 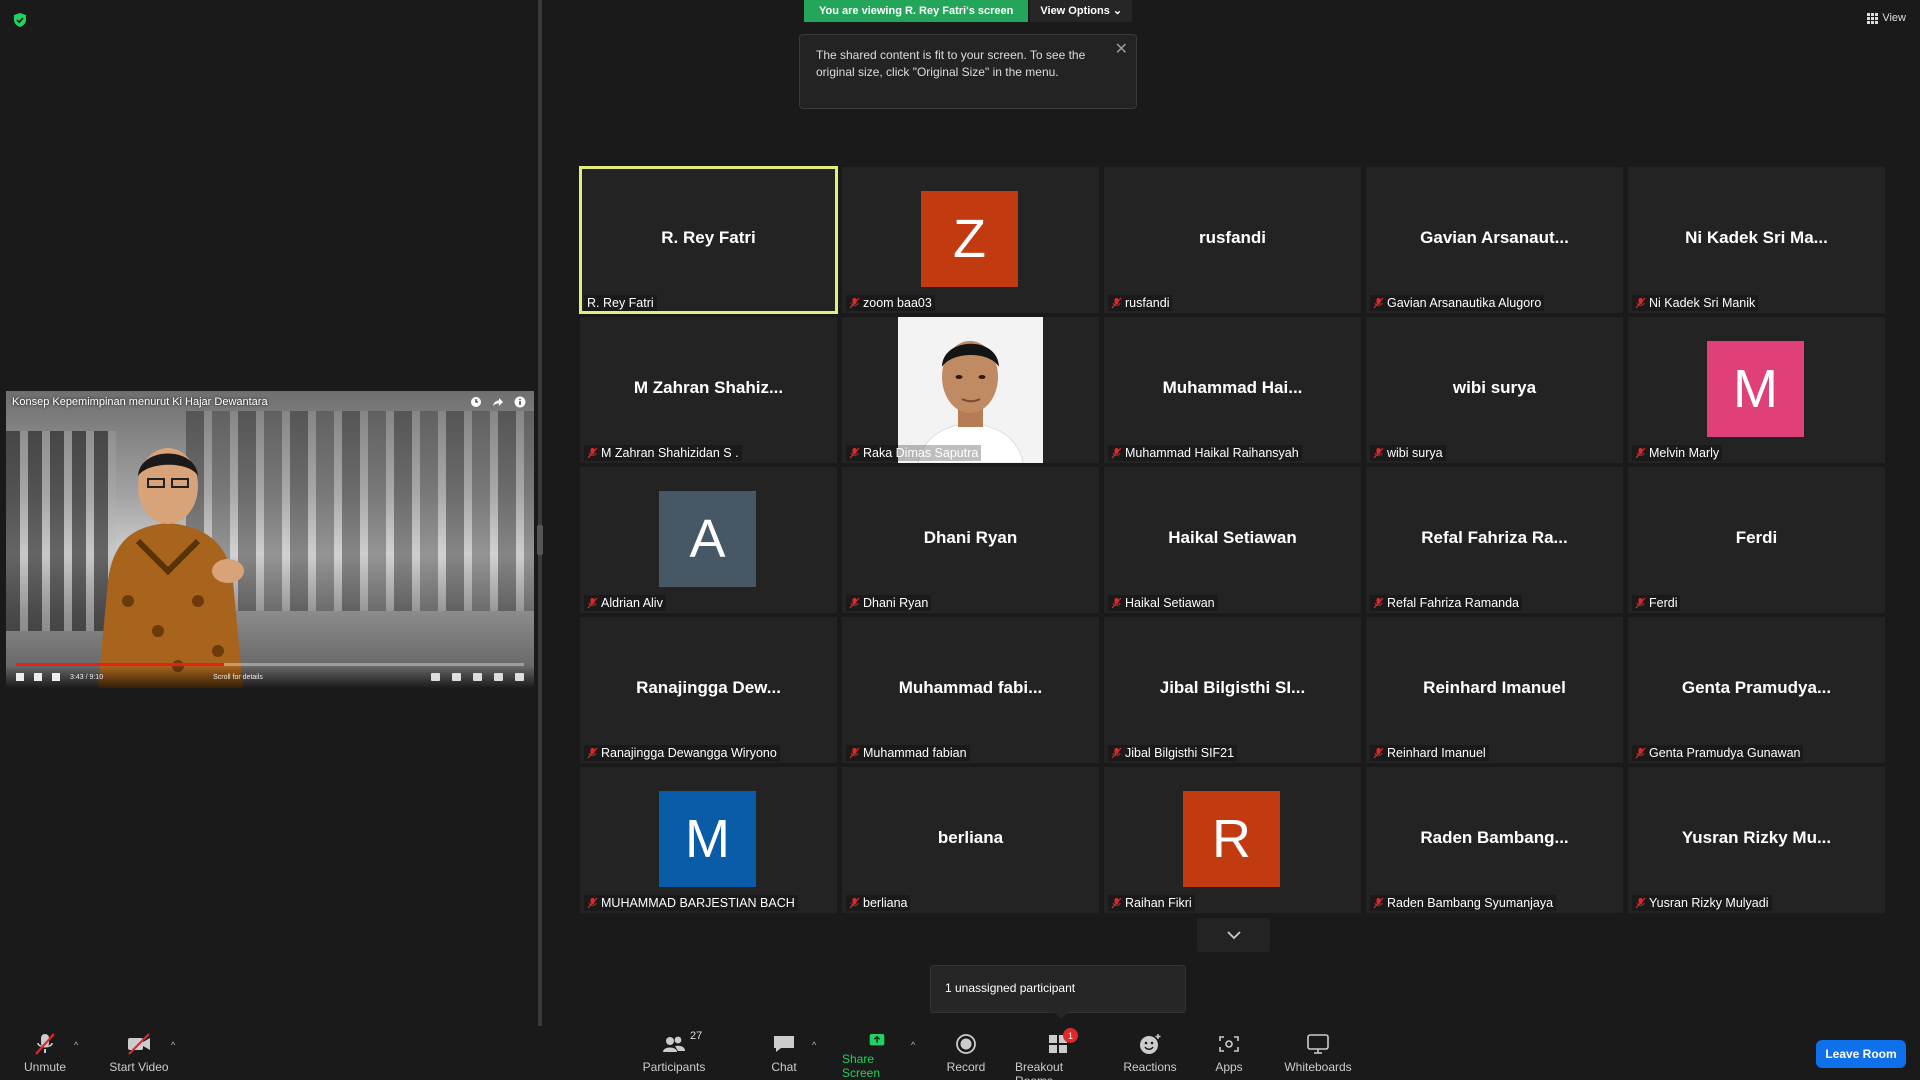 What do you see at coordinates (1718, 753) in the screenshot?
I see `participant-name-label: Genta Pramudya Gunawan` at bounding box center [1718, 753].